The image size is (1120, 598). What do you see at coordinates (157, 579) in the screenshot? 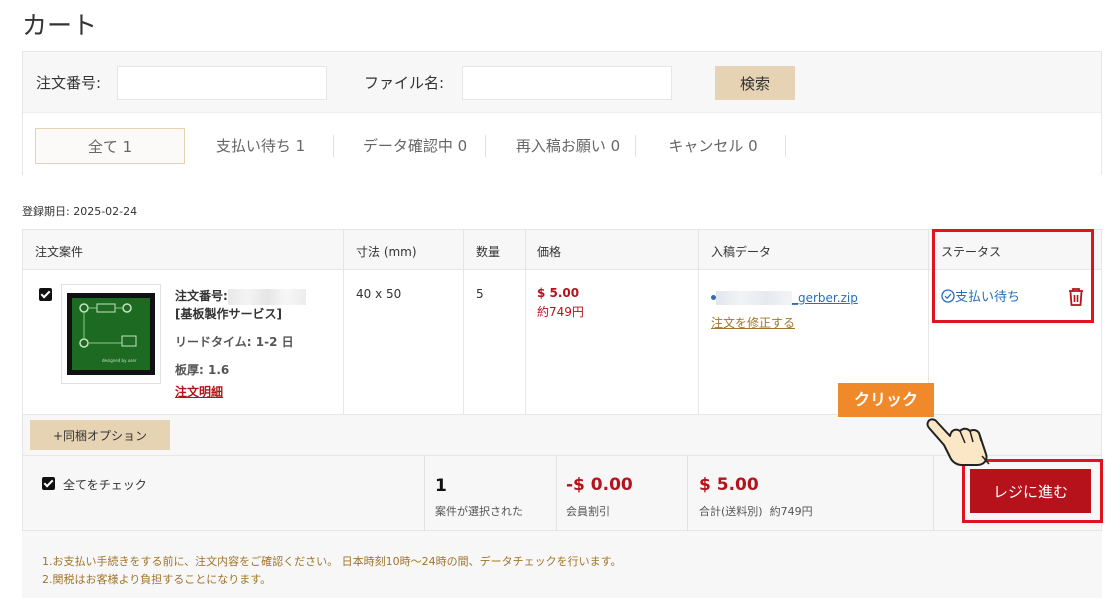
I see `note-line-2: 2.関税はお客様より負担することになります。` at bounding box center [157, 579].